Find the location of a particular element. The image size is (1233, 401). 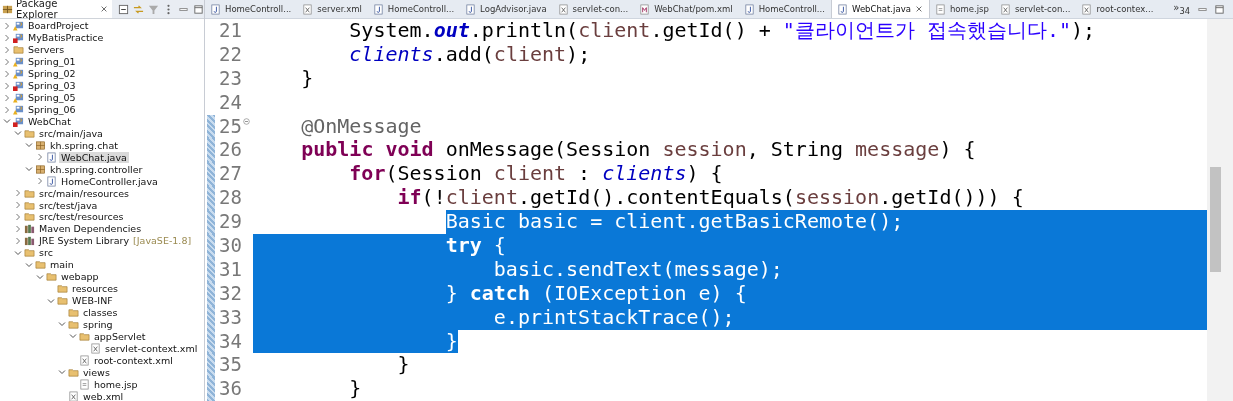

line-number: 34 is located at coordinates (230, 341).